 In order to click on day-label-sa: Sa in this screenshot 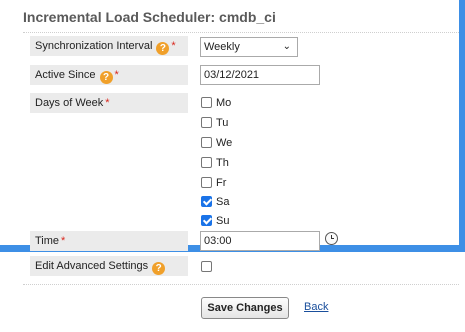, I will do `click(223, 202)`.